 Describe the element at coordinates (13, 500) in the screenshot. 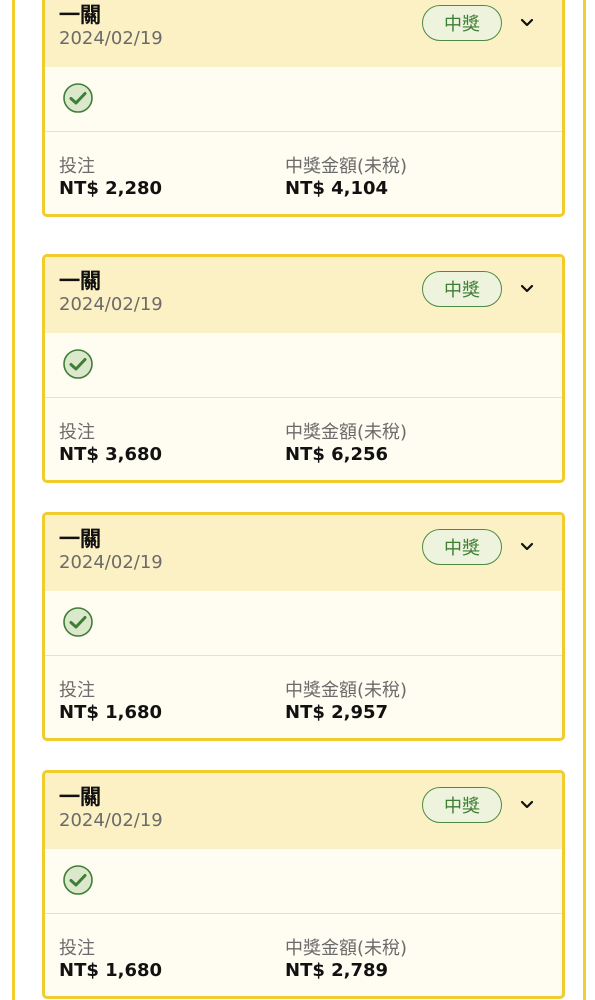

I see `left-rail` at that location.